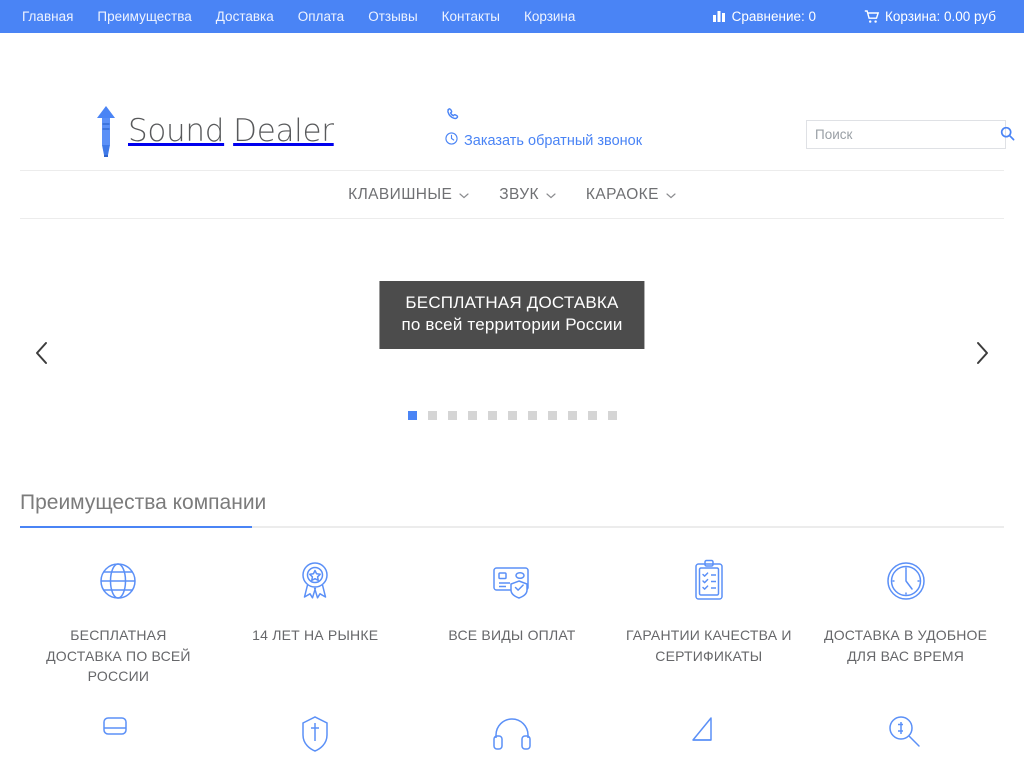 The image size is (1024, 768). What do you see at coordinates (392, 16) in the screenshot?
I see `topnav-reviews: Отзывы` at bounding box center [392, 16].